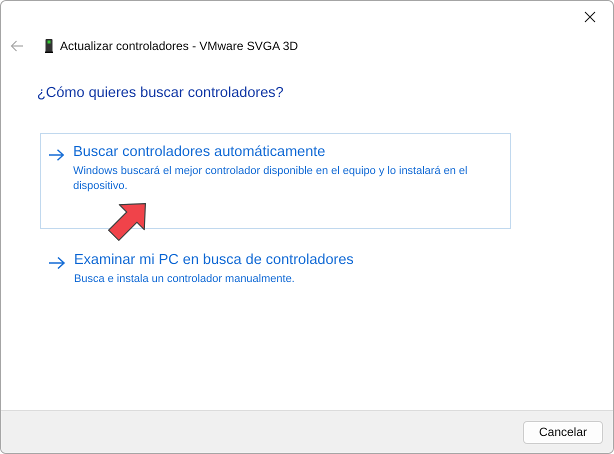 The height and width of the screenshot is (454, 614). I want to click on option-title: Examinar mi PC en busca de controladores, so click(214, 260).